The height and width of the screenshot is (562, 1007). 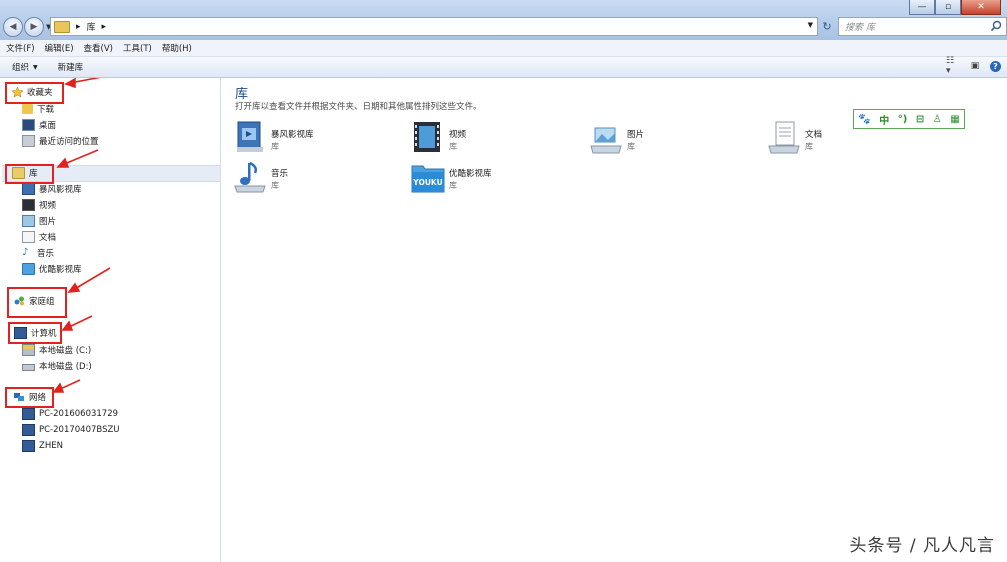 What do you see at coordinates (814, 135) in the screenshot?
I see `library-name: 文档` at bounding box center [814, 135].